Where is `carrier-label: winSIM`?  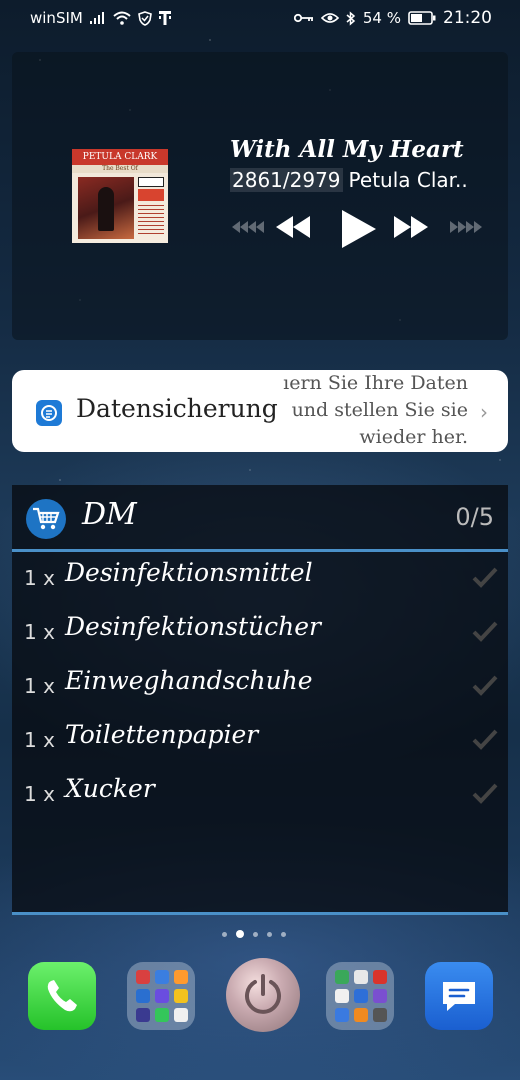
carrier-label: winSIM is located at coordinates (56, 18).